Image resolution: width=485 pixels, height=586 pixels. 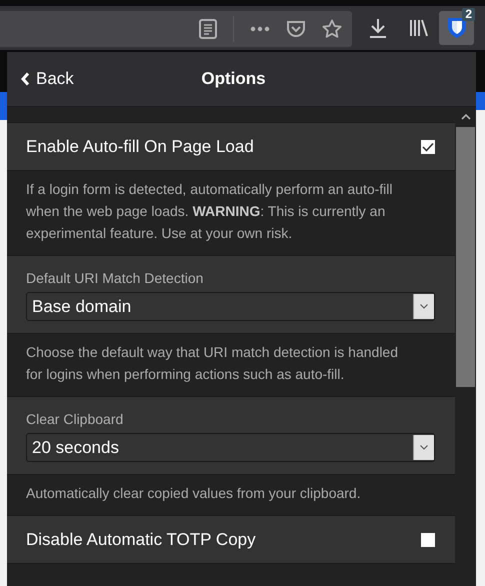 What do you see at coordinates (212, 363) in the screenshot?
I see `help-text: Choose the default way that URI match detection is handled for logins when performing actions such as auto-fill.` at bounding box center [212, 363].